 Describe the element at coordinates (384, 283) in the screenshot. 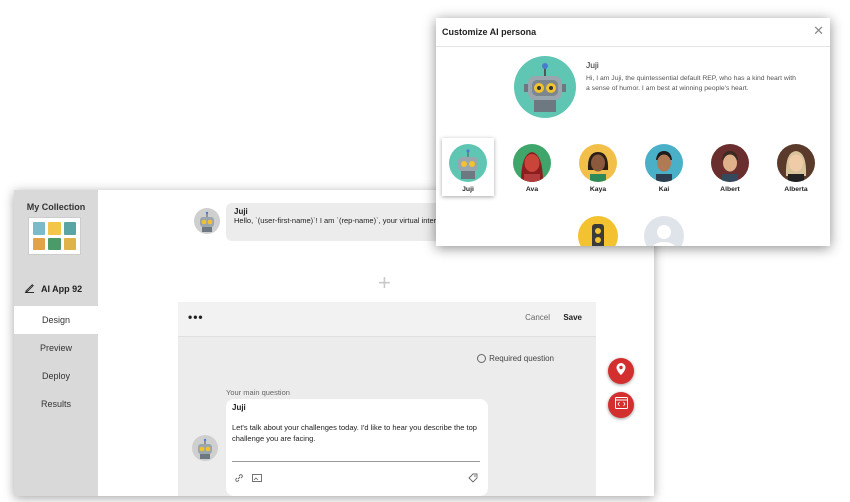

I see `add-icon: +` at that location.